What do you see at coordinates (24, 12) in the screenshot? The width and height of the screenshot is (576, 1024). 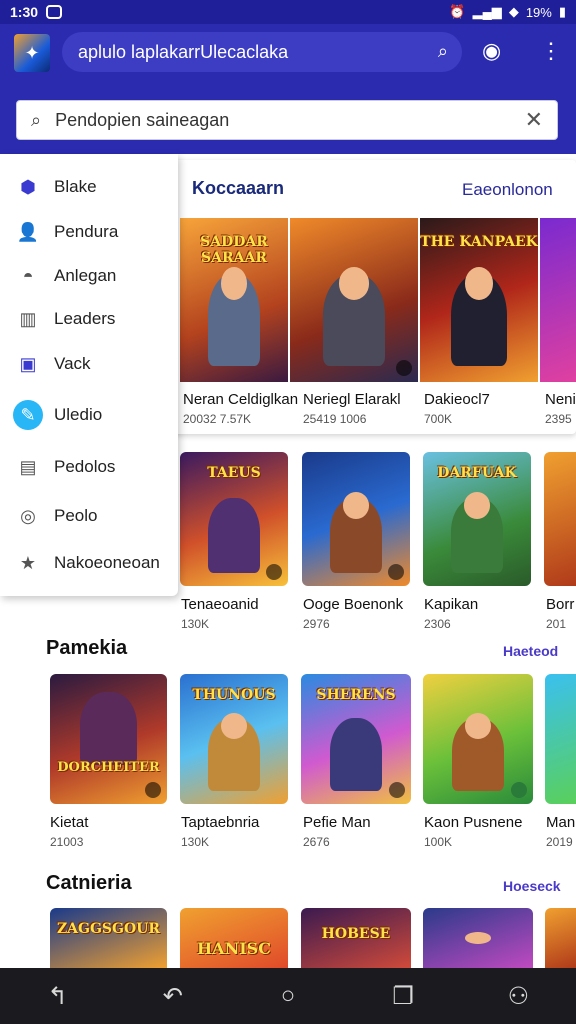 I see `status-time: 1:30` at bounding box center [24, 12].